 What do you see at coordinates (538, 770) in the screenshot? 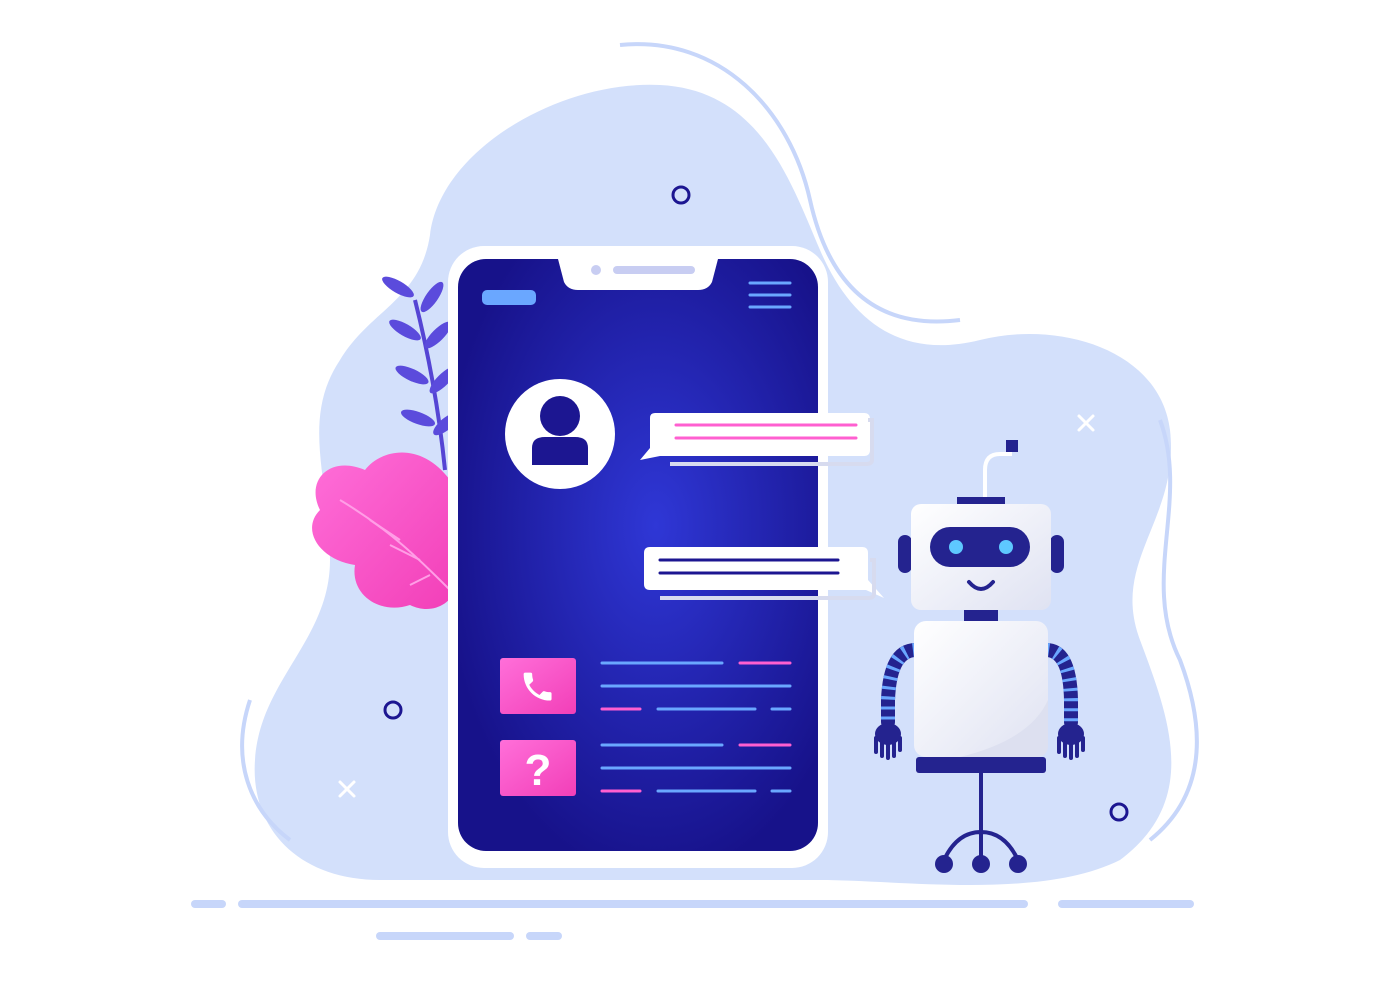
I see `question-icon: ?` at bounding box center [538, 770].